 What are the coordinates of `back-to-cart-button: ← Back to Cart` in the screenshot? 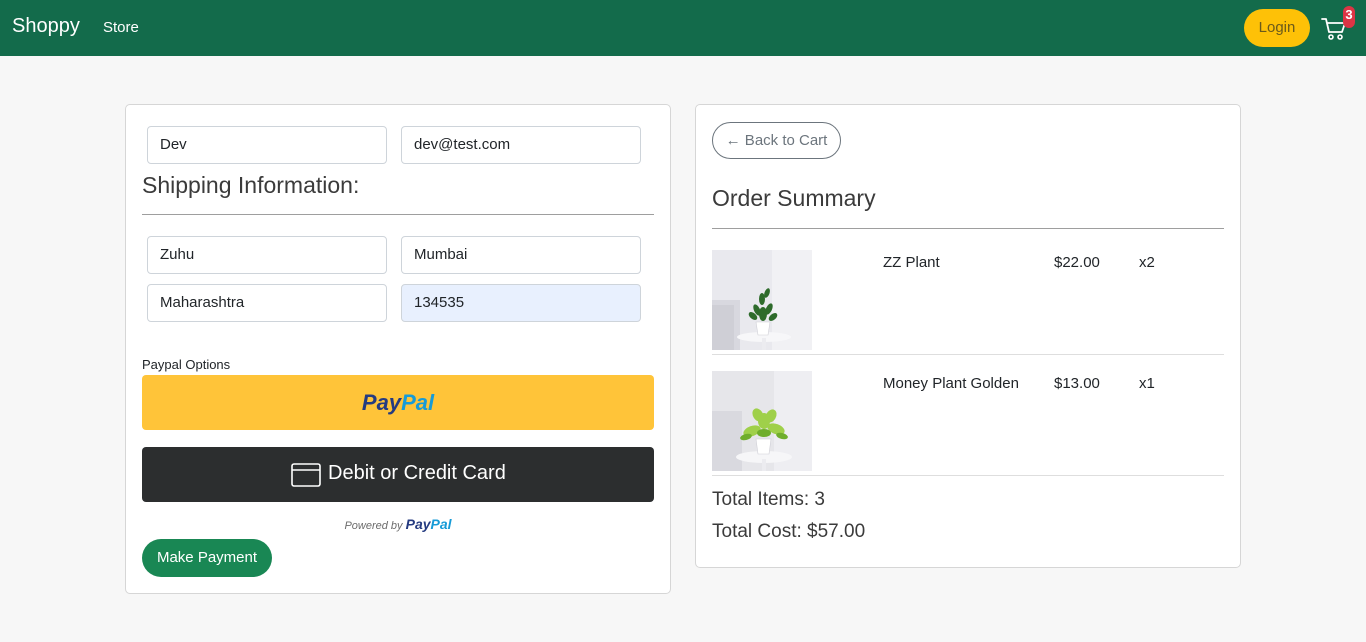 It's located at (776, 140).